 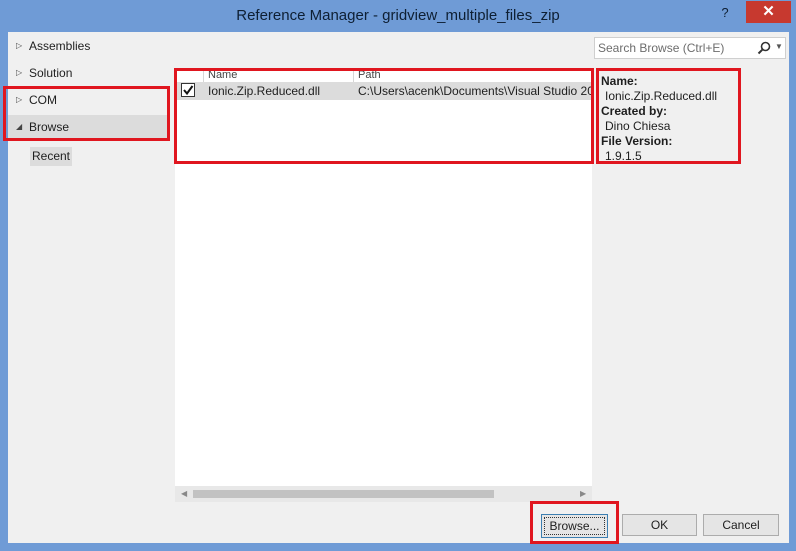 What do you see at coordinates (574, 522) in the screenshot?
I see `highlight-box-browse` at bounding box center [574, 522].